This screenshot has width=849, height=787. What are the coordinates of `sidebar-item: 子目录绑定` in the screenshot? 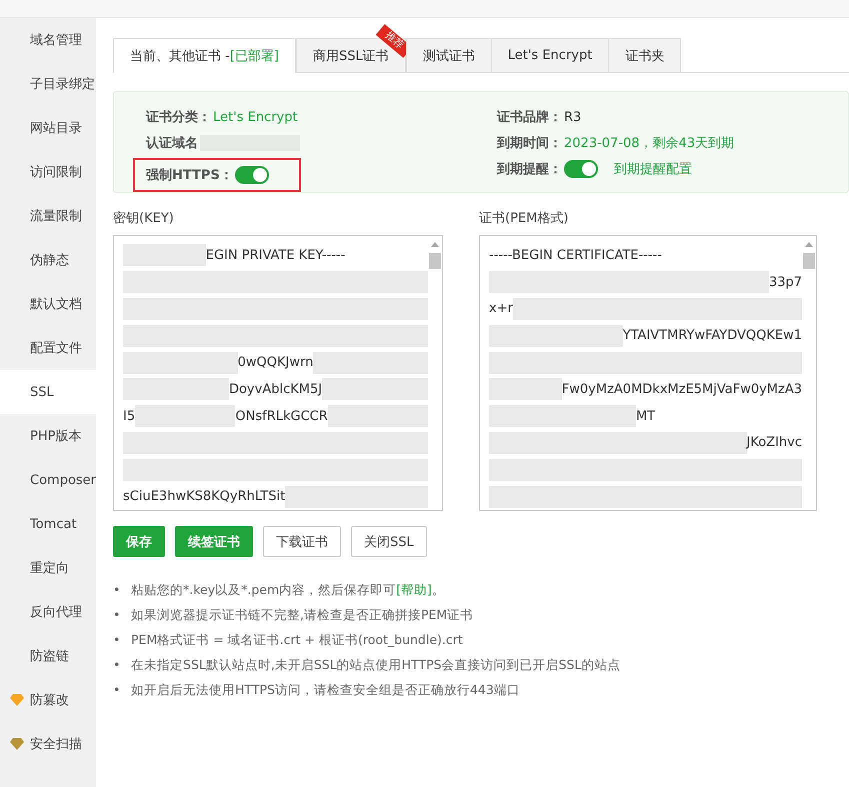 It's located at (48, 84).